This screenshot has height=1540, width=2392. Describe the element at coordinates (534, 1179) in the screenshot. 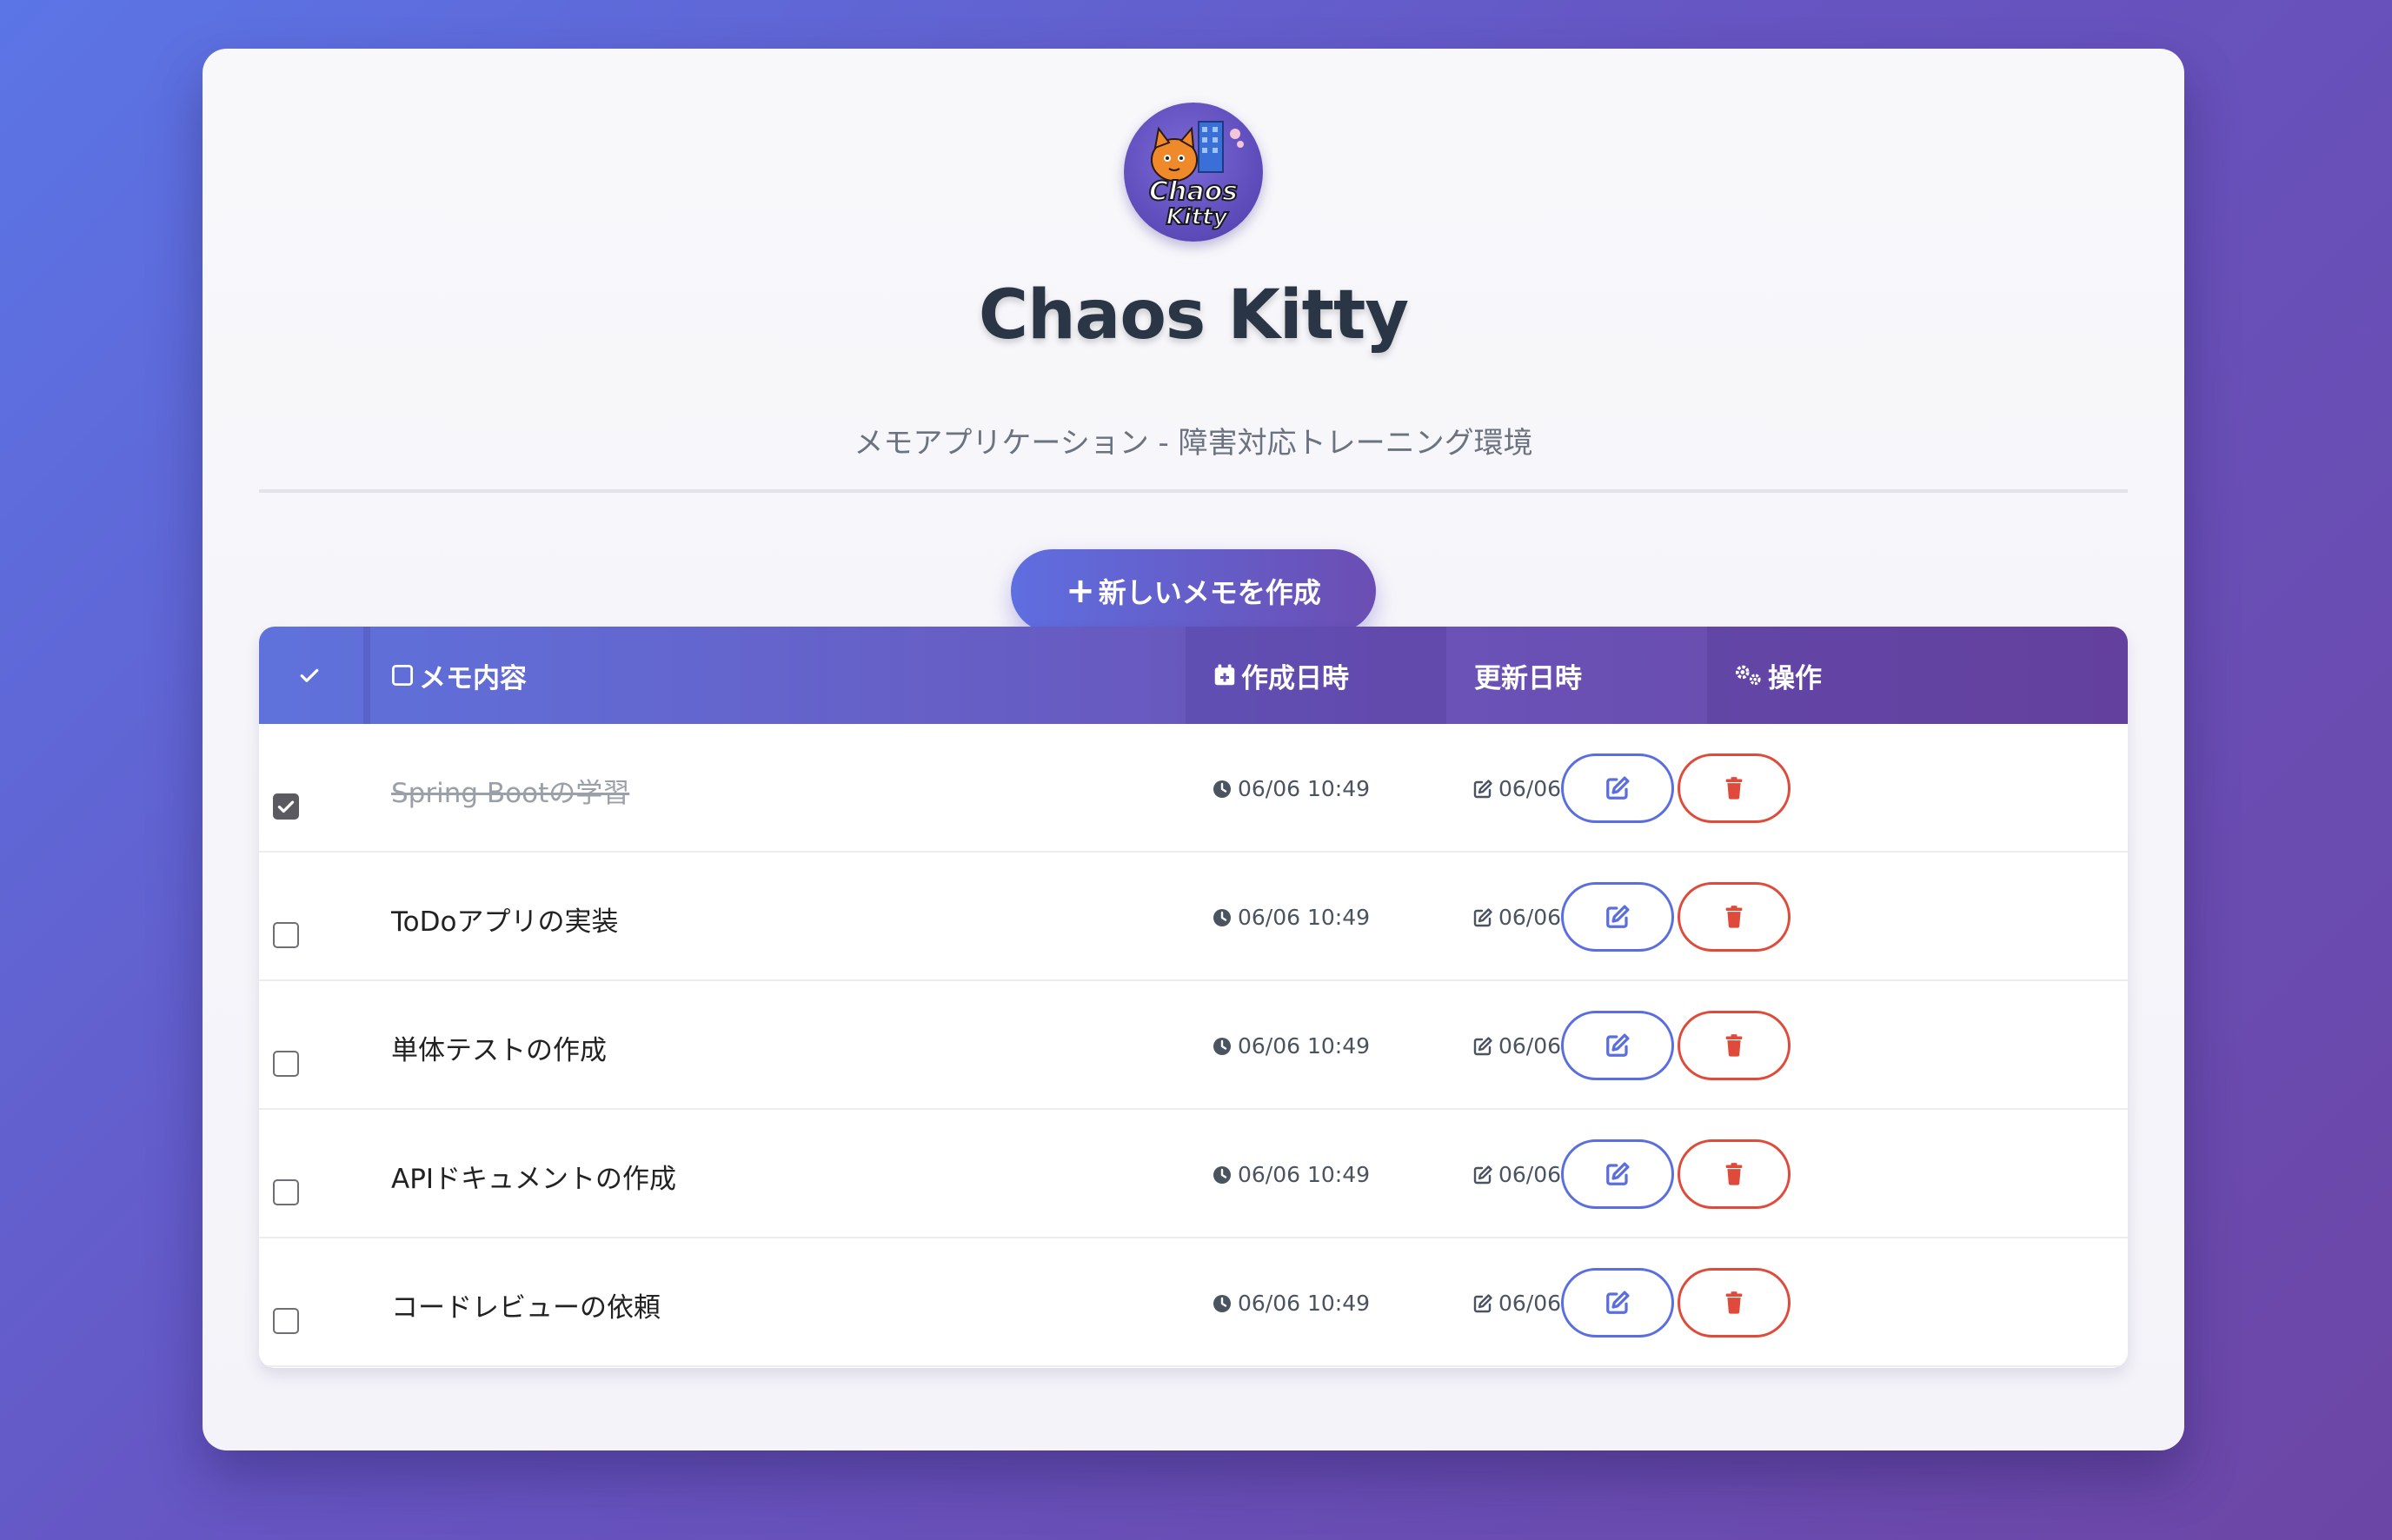

I see `memo-content: APIドキュメントの作成` at that location.